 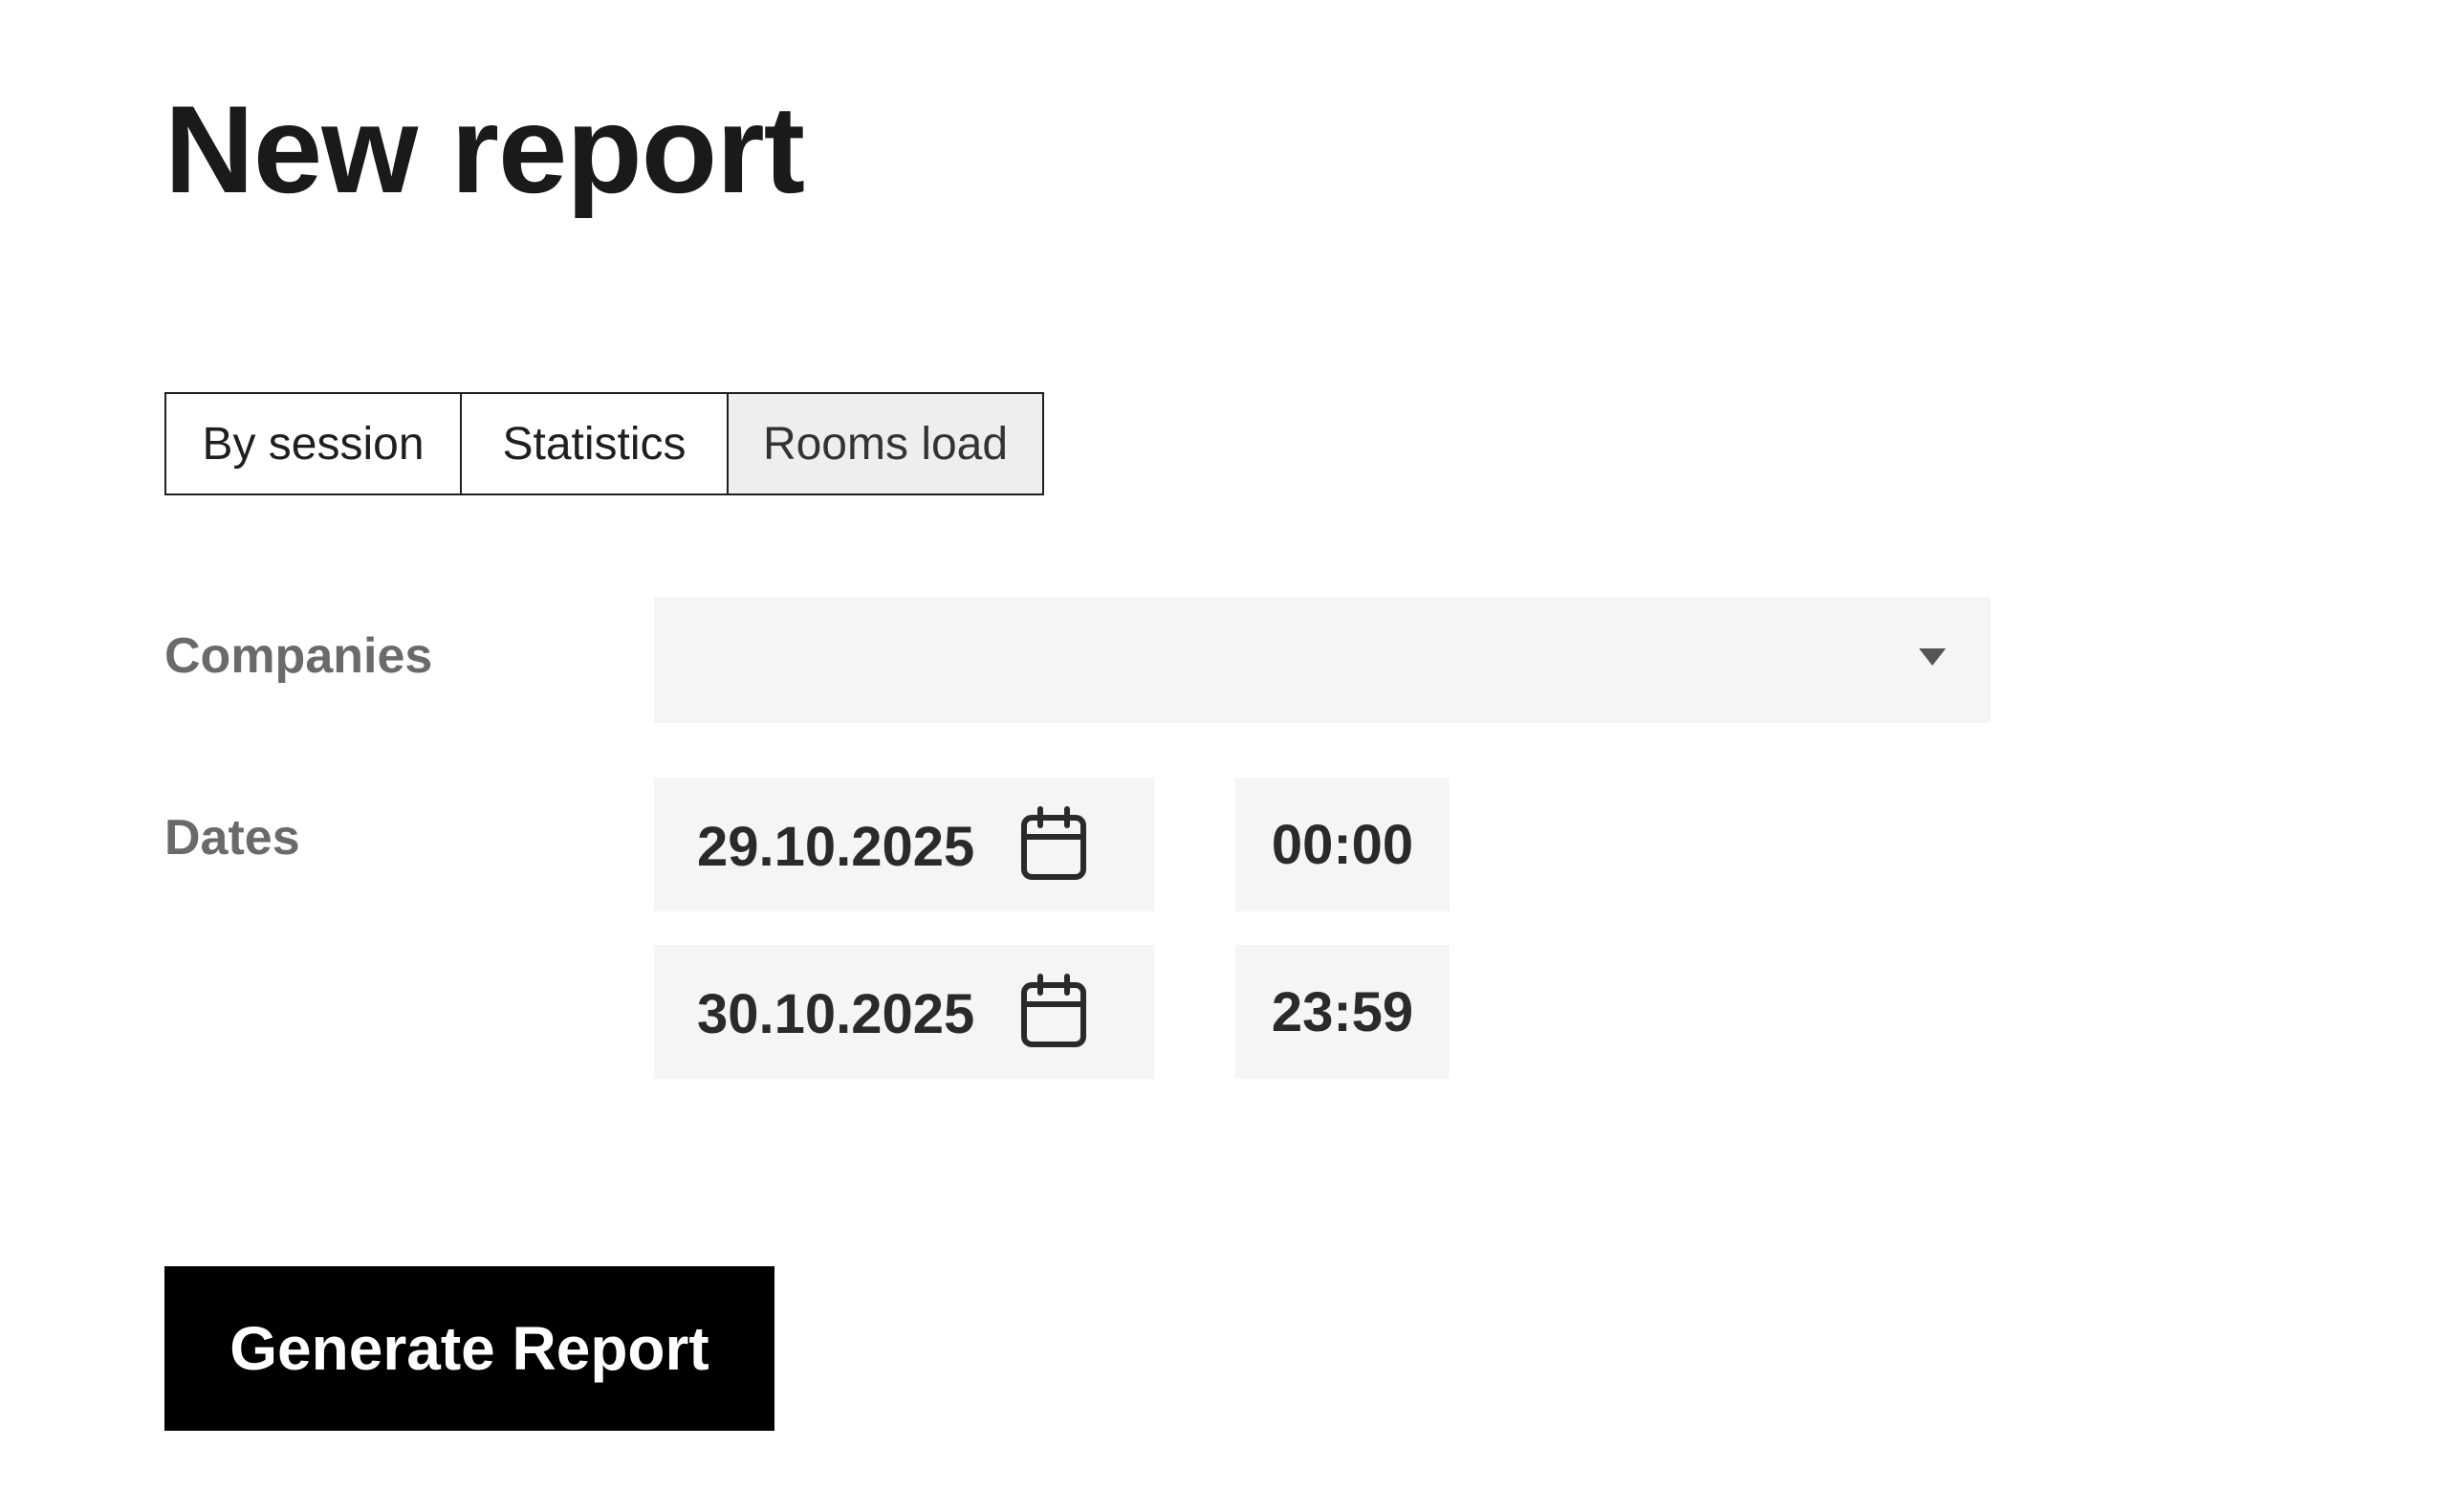 I want to click on start-date-value: 29.10.2025, so click(x=836, y=847).